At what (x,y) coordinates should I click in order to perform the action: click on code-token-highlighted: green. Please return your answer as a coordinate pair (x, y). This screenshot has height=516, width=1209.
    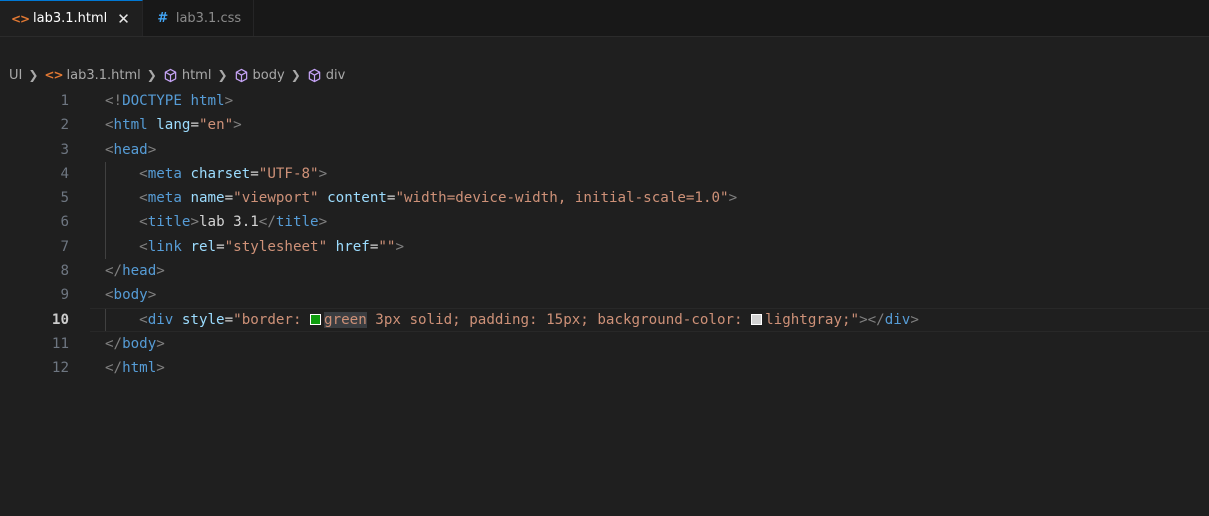
    Looking at the image, I should click on (345, 319).